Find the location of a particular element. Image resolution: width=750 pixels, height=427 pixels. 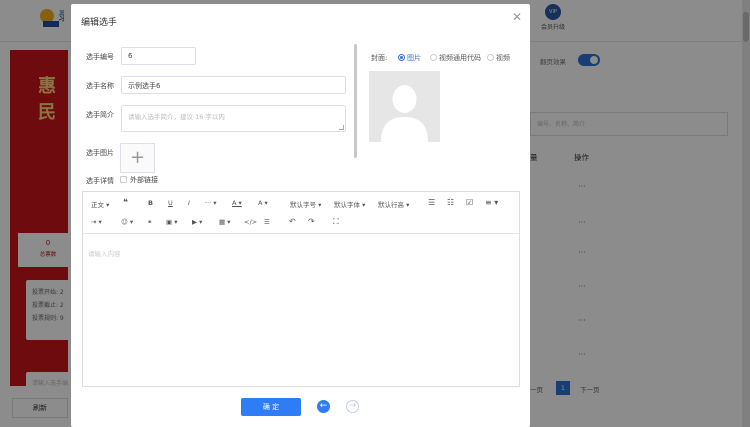

plus-icon: + is located at coordinates (137, 157).